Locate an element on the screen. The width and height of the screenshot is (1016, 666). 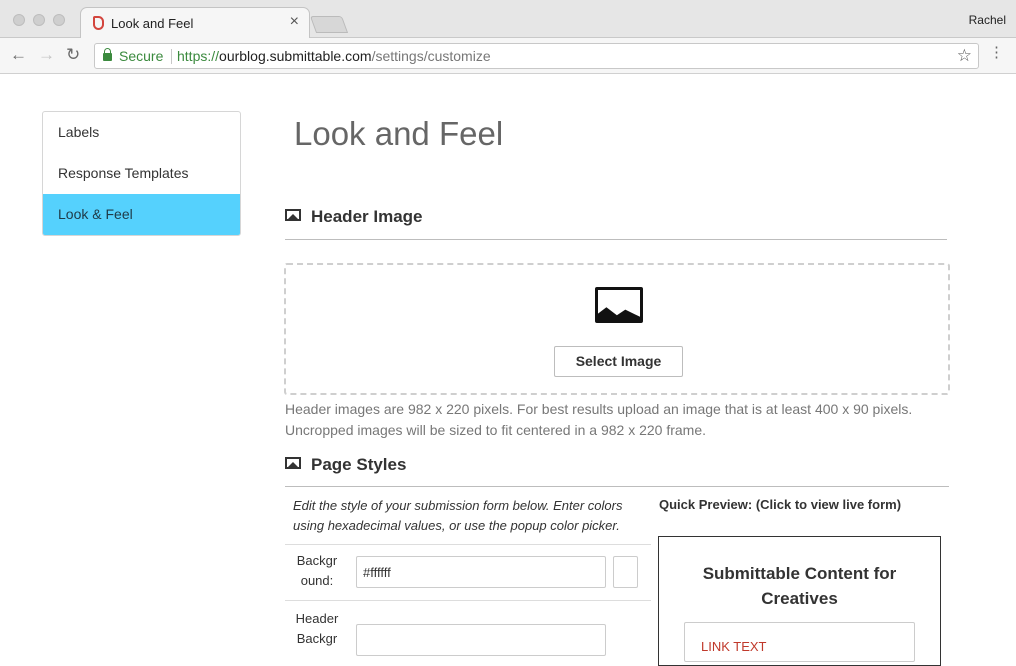
background-color-swatch is located at coordinates (625, 572).